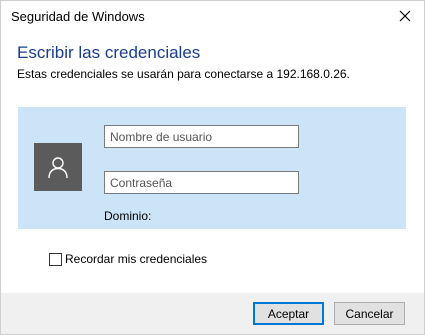 The height and width of the screenshot is (335, 425). What do you see at coordinates (136, 259) in the screenshot?
I see `remember-credentials-label: Recordar mis credenciales` at bounding box center [136, 259].